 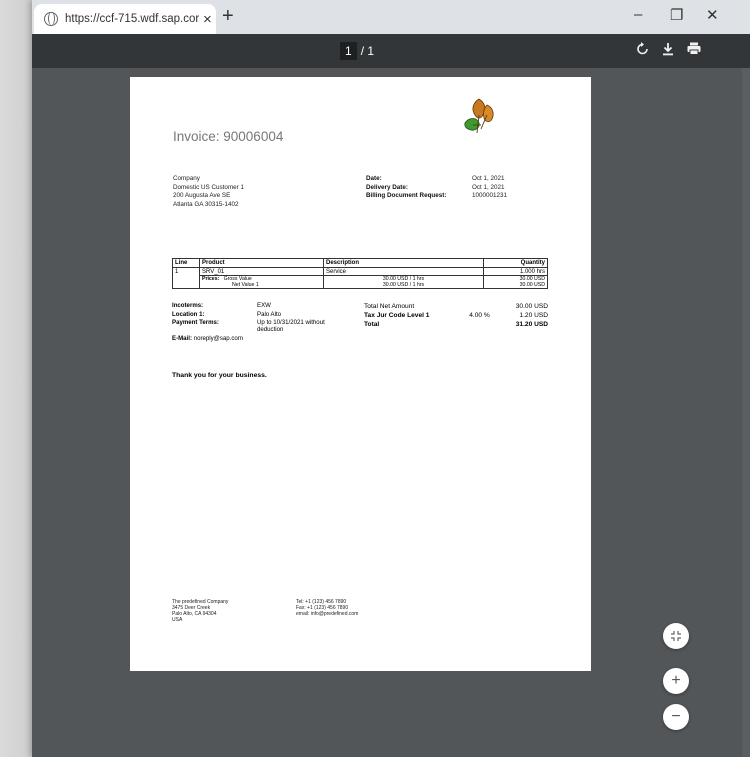 I want to click on zoom-in-button: +, so click(x=676, y=681).